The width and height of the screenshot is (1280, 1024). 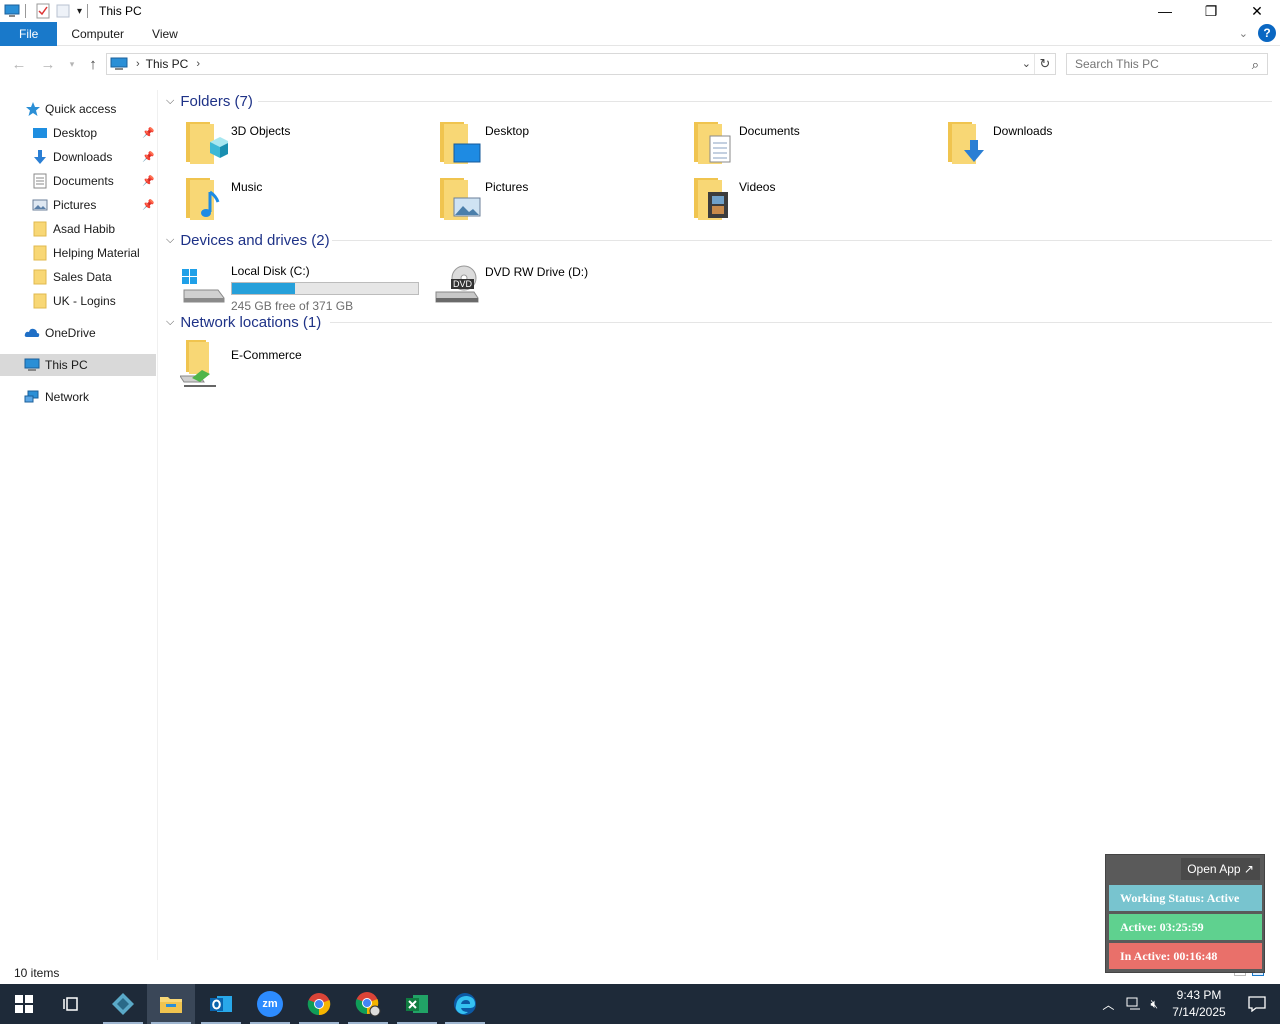 I want to click on notification-icon, so click(x=1257, y=1004).